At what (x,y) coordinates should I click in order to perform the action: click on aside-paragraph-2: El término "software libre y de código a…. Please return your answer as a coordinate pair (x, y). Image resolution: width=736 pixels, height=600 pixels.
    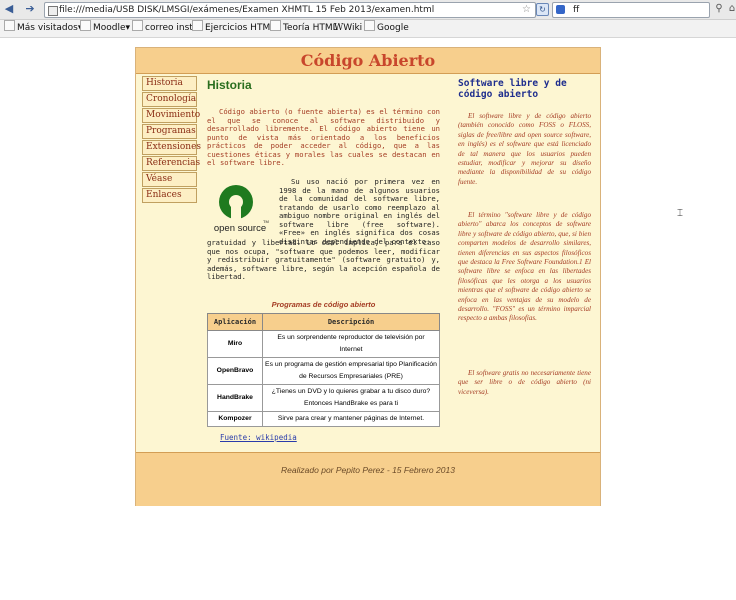
    Looking at the image, I should click on (524, 267).